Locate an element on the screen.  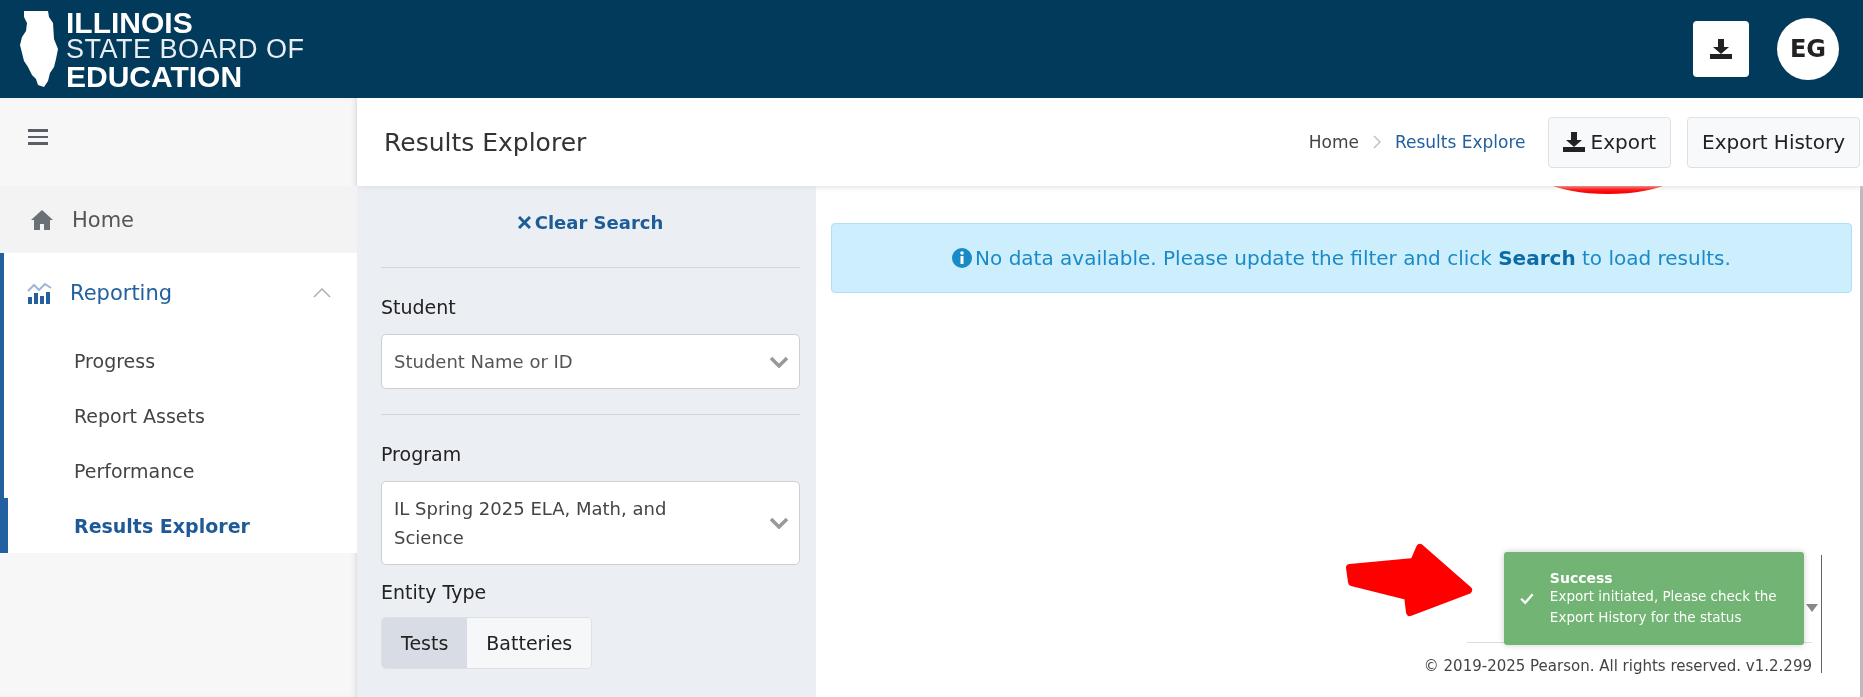
bar-chart-icon is located at coordinates (39, 293).